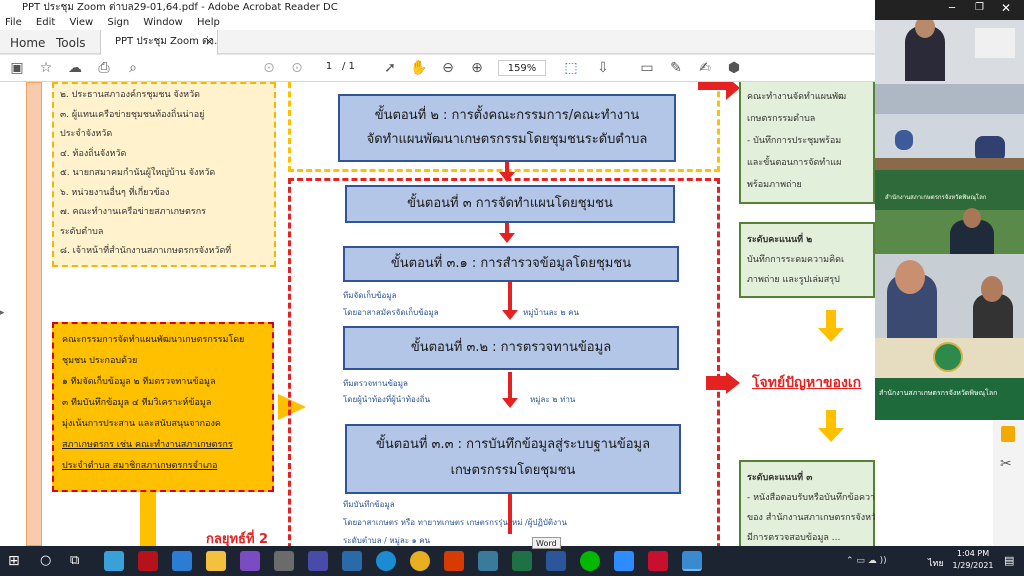  I want to click on comment-icon: ▭, so click(647, 68).